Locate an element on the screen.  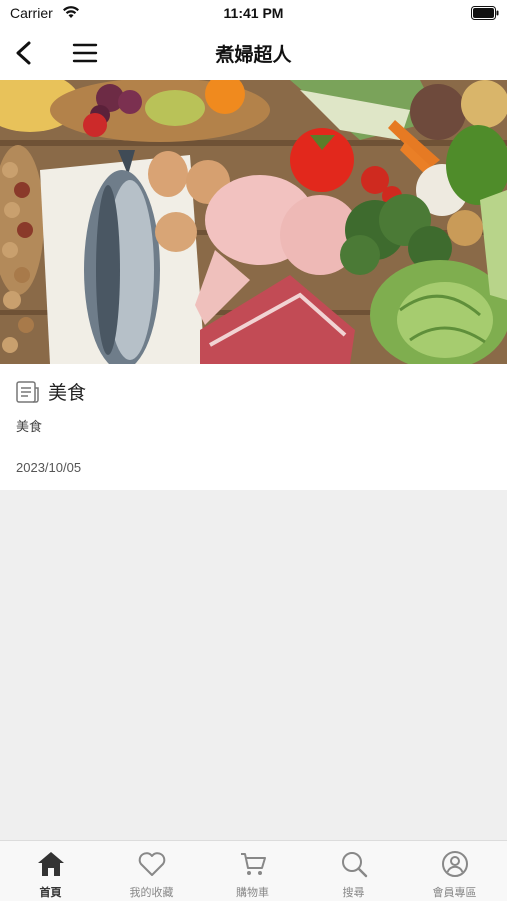
tab-member: 會員專區 is located at coordinates (454, 871).